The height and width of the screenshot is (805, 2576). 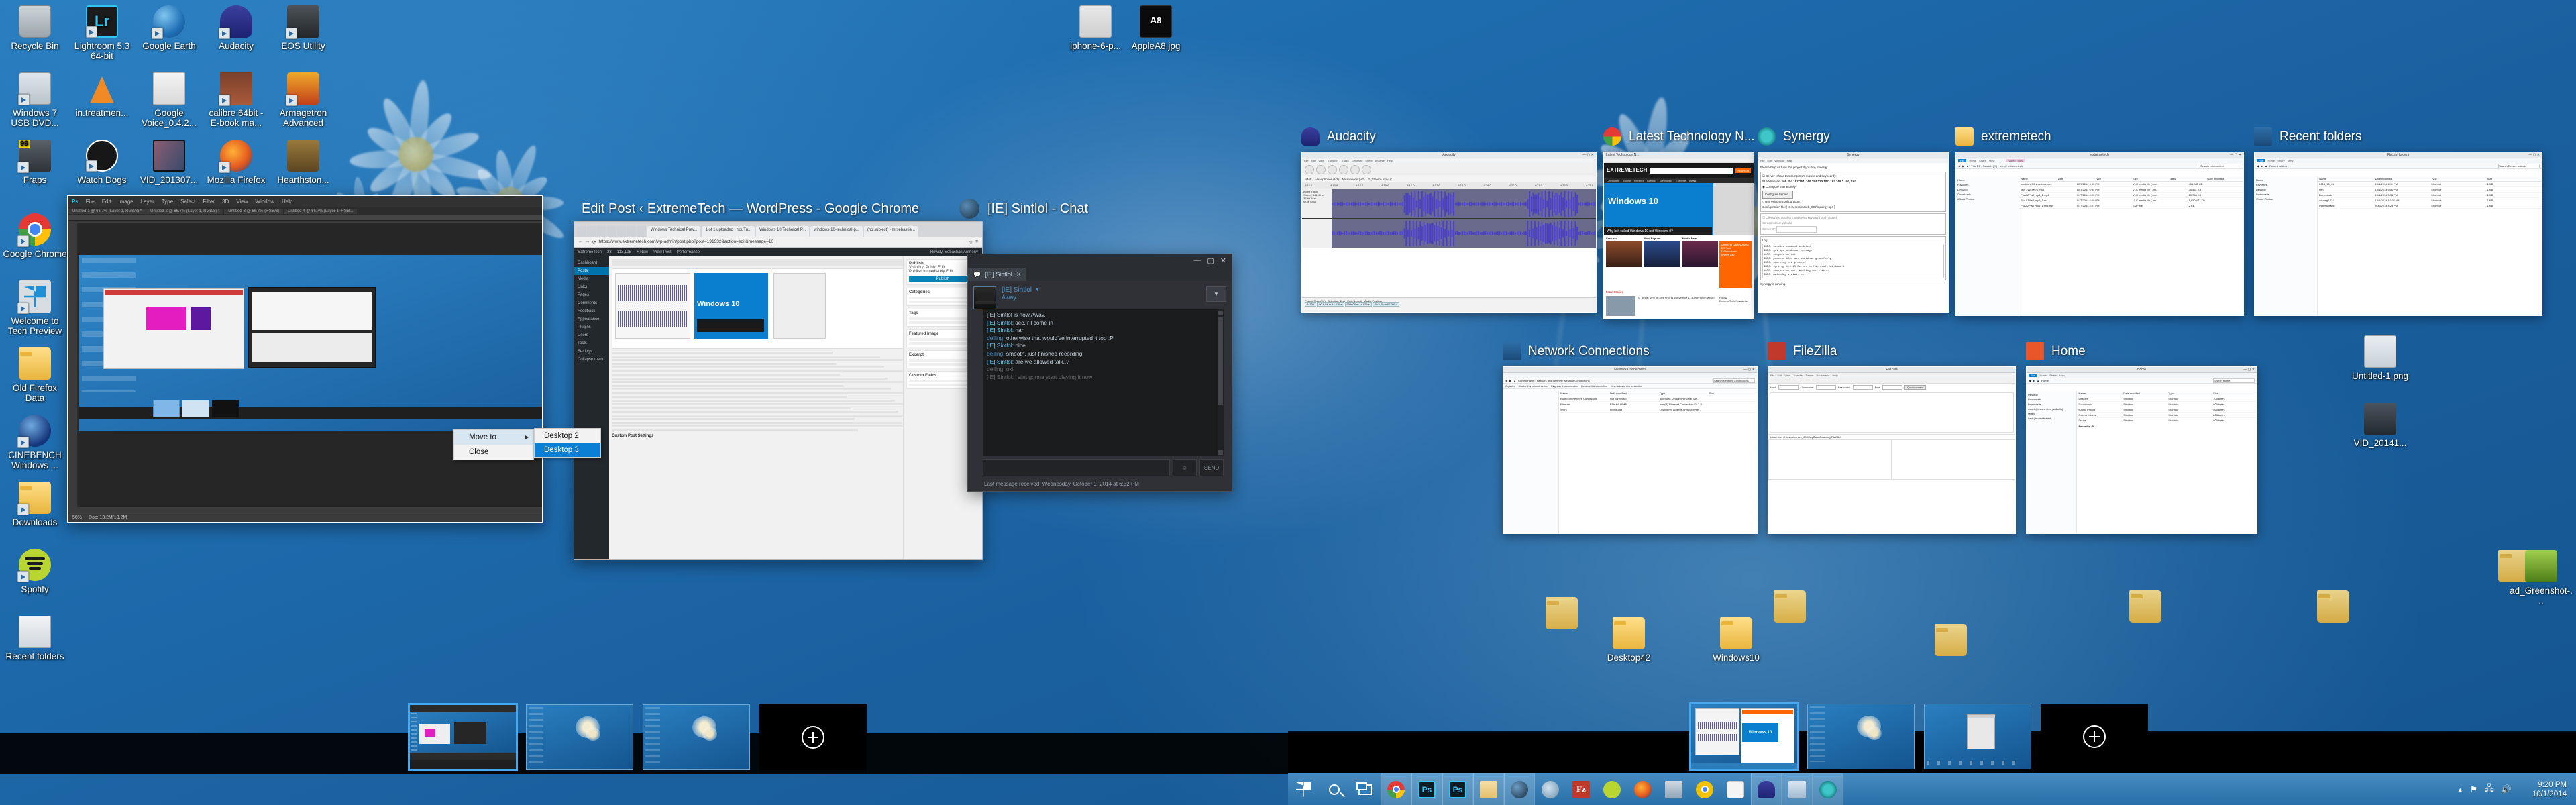 I want to click on chat-message-input, so click(x=1076, y=467).